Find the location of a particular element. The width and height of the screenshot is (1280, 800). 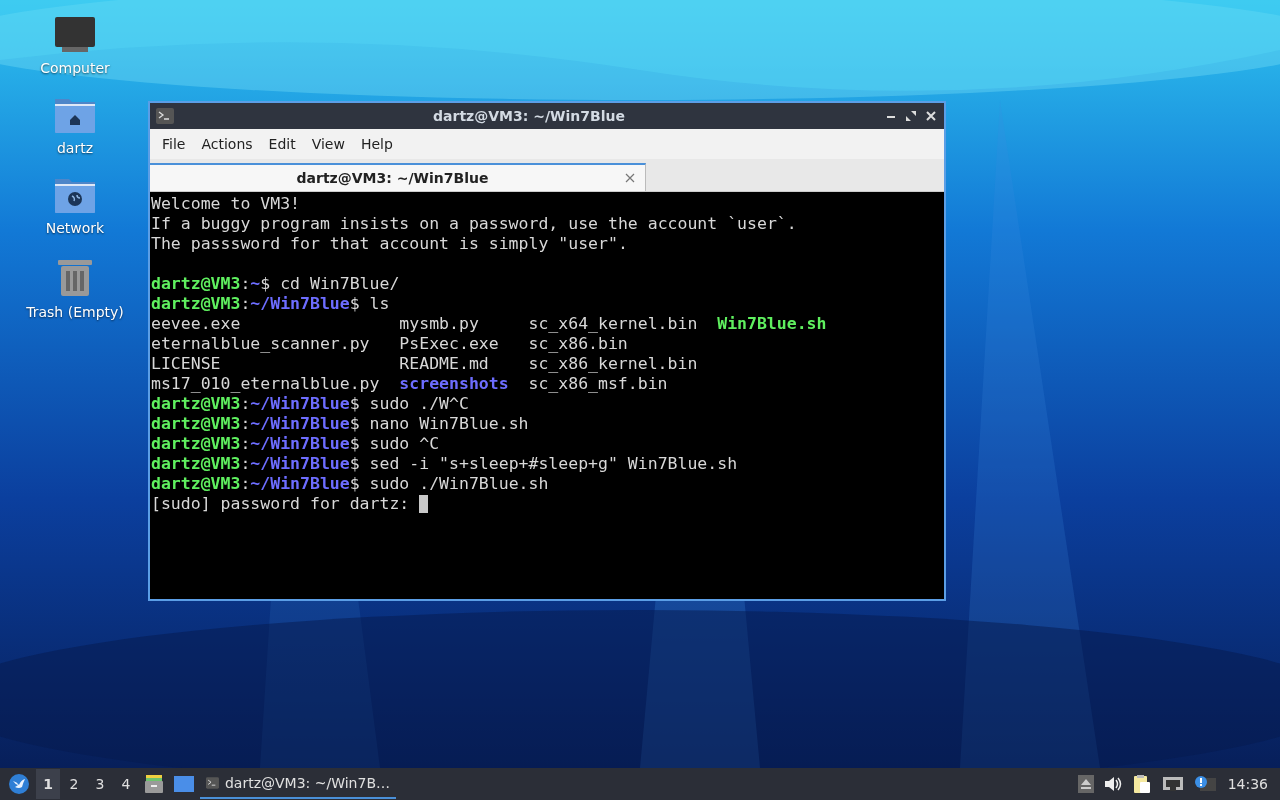

clipboard-icon is located at coordinates (1141, 784).